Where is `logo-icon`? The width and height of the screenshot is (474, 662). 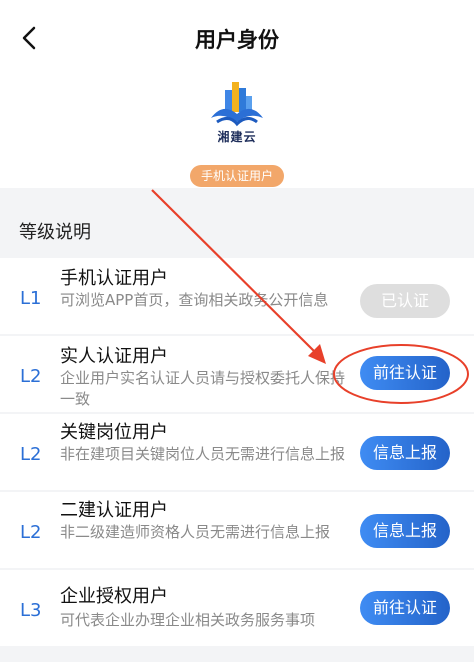 logo-icon is located at coordinates (237, 104).